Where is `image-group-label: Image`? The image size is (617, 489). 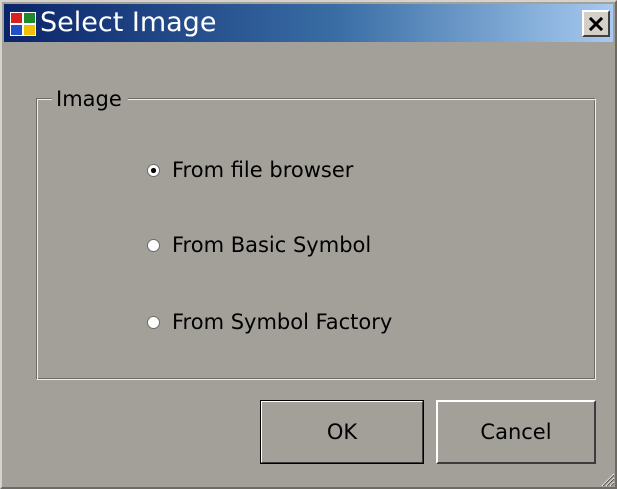 image-group-label: Image is located at coordinates (90, 99).